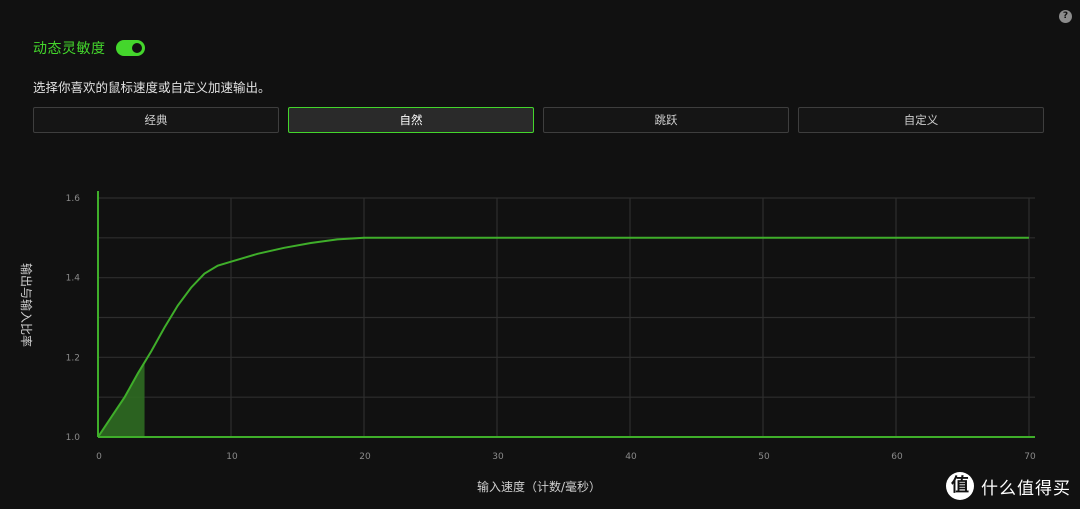  Describe the element at coordinates (921, 120) in the screenshot. I see `preset-custom-button: 自定义` at that location.